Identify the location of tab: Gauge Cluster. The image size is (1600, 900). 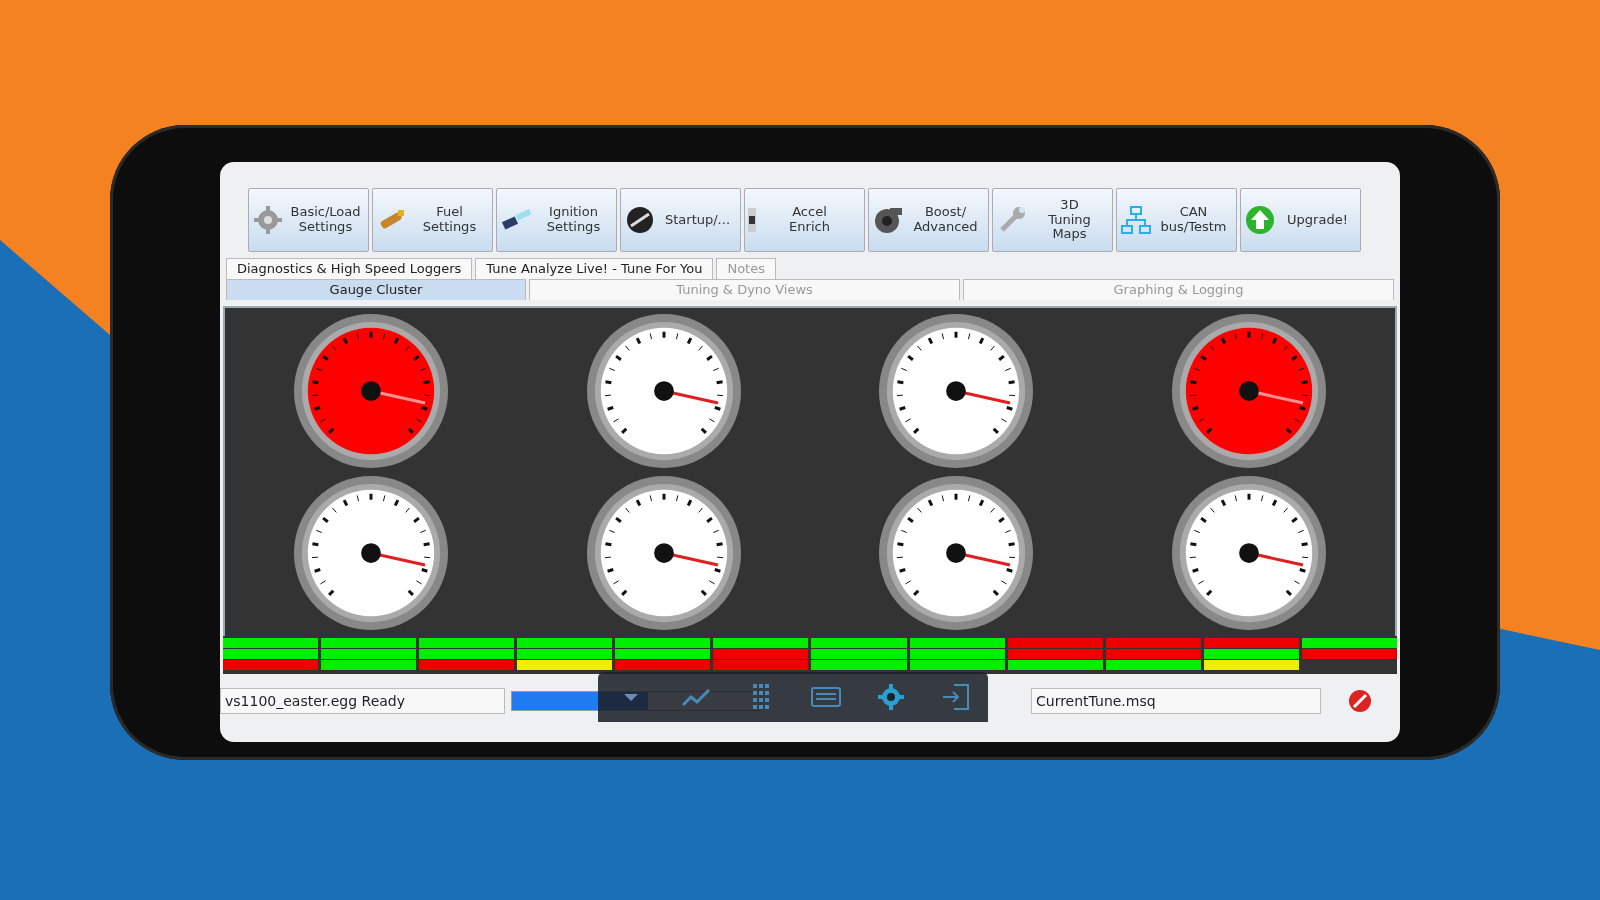
(376, 289).